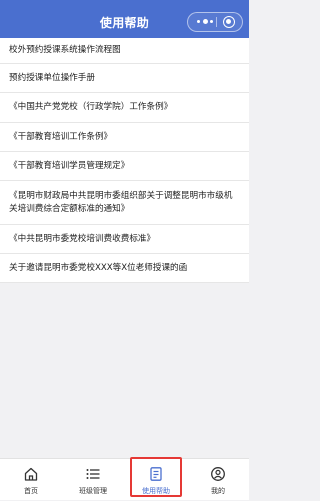 This screenshot has height=501, width=320. What do you see at coordinates (98, 267) in the screenshot?
I see `list-item-label: 关于邀请昆明市委党校XXX等X位老师授课的函` at bounding box center [98, 267].